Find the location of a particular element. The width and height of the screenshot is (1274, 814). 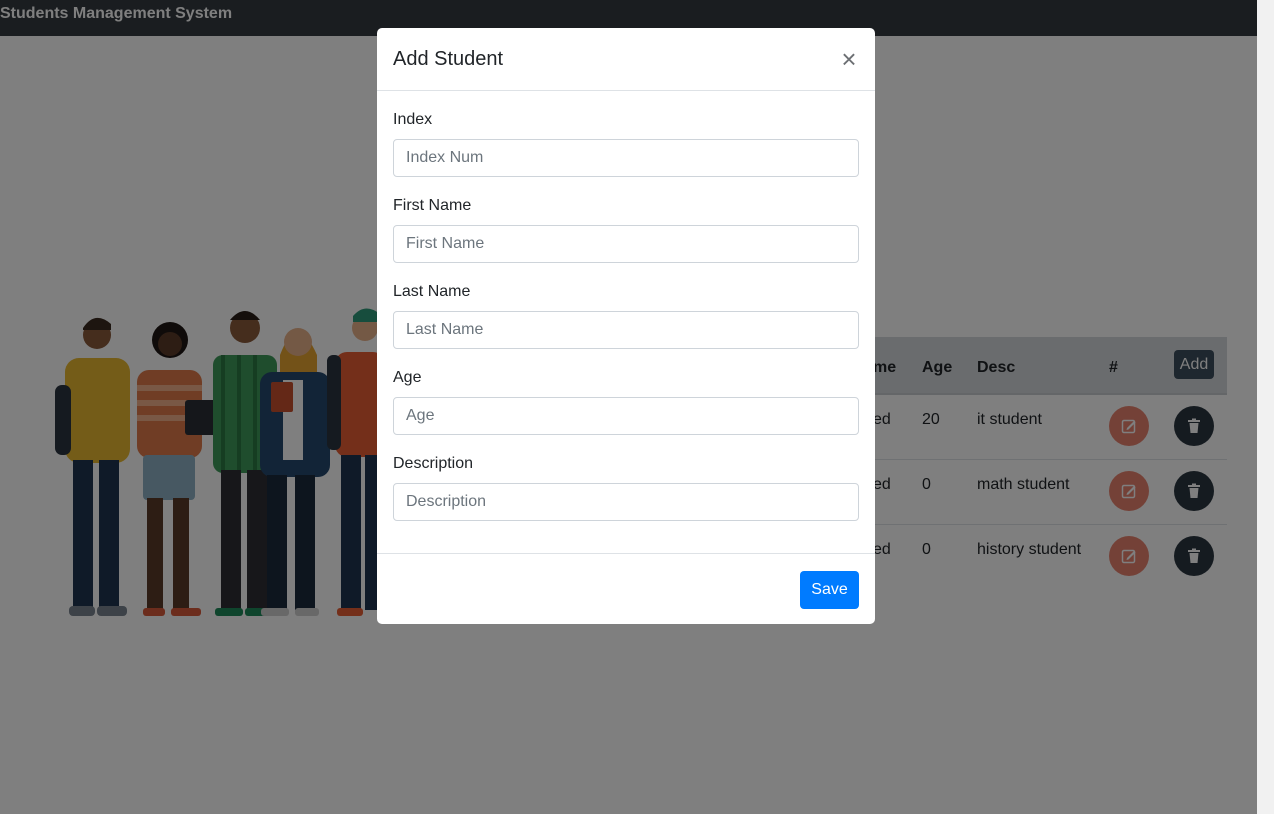

age-input is located at coordinates (626, 416).